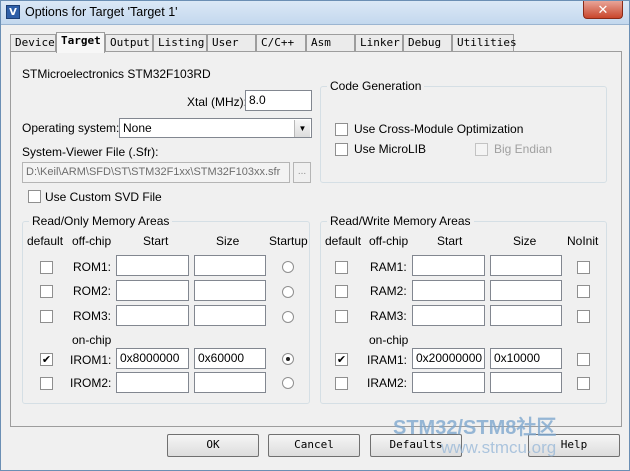  I want to click on help-button: Help, so click(574, 445).